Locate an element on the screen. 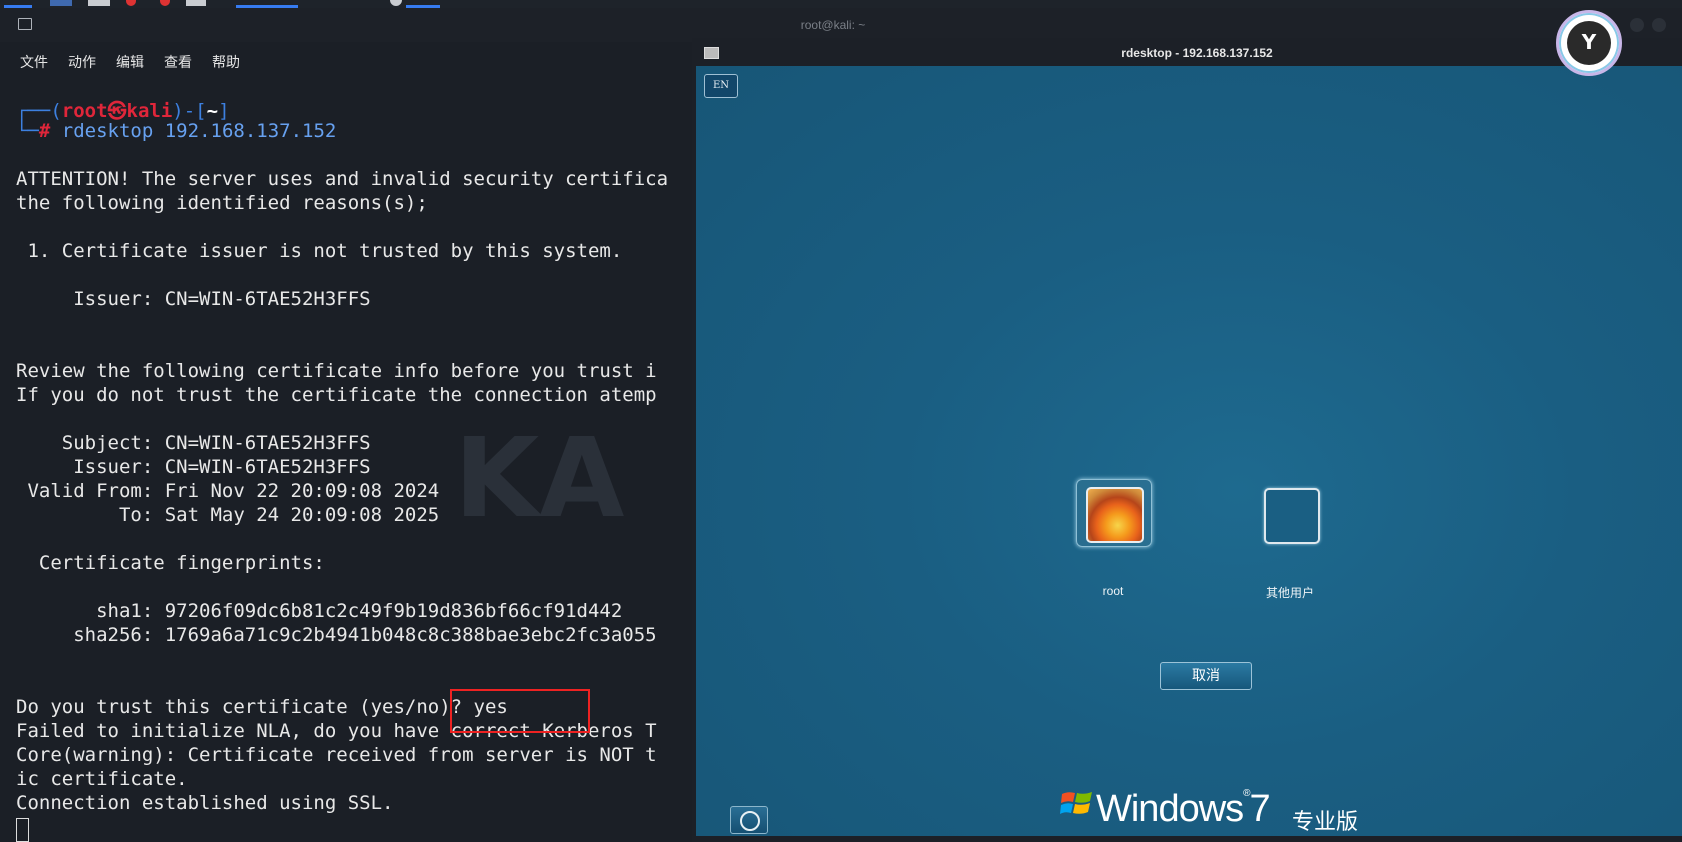 The image size is (1682, 842). output-line: Certificate fingerprints: is located at coordinates (170, 563).